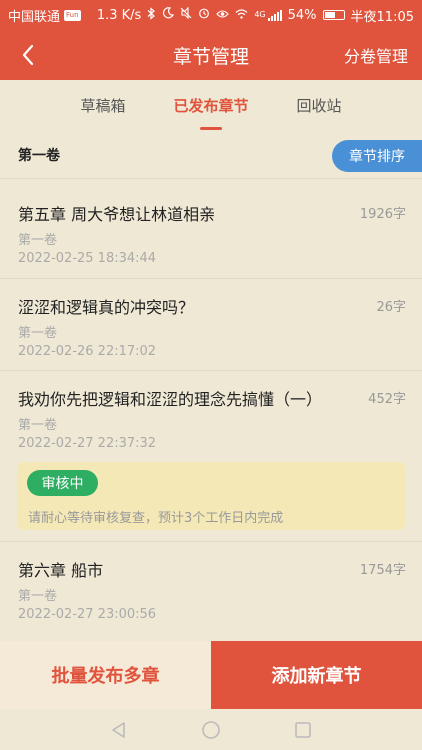 Image resolution: width=422 pixels, height=750 pixels. What do you see at coordinates (376, 55) in the screenshot?
I see `volume-manage-button: 分卷管理` at bounding box center [376, 55].